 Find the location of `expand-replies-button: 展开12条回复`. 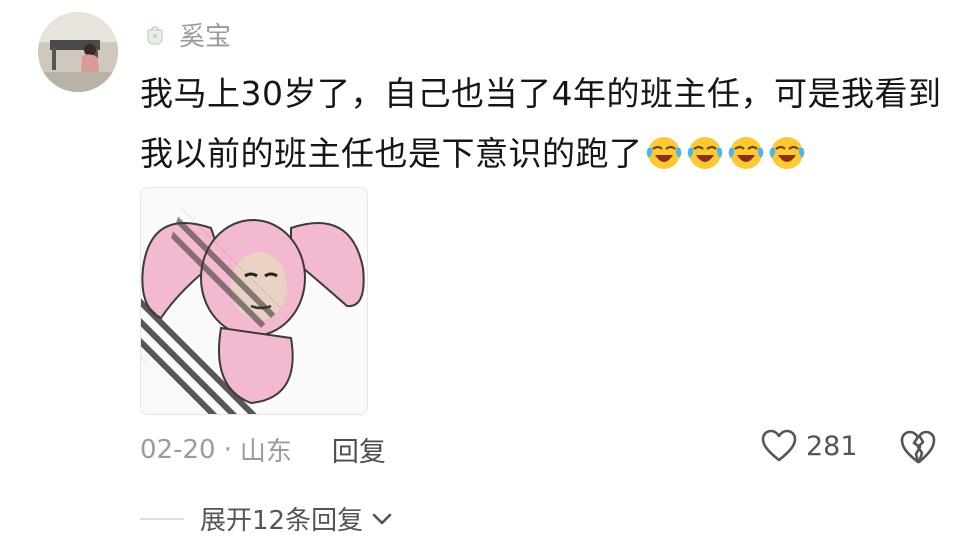

expand-replies-button: 展开12条回复 is located at coordinates (266, 518).